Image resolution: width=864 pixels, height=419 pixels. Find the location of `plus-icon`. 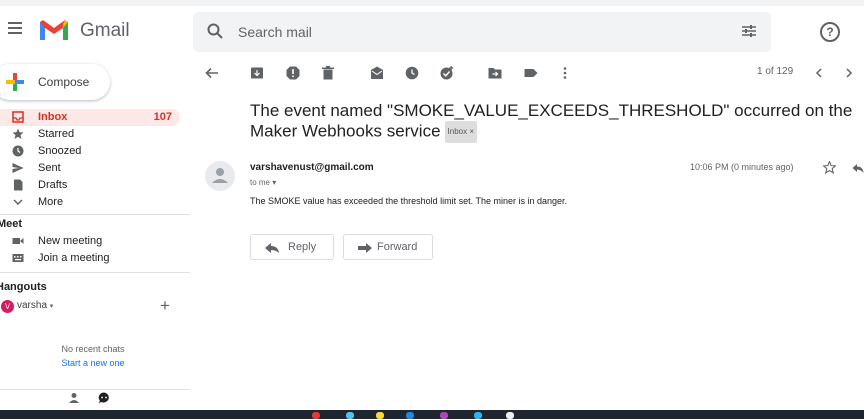

plus-icon is located at coordinates (15, 82).